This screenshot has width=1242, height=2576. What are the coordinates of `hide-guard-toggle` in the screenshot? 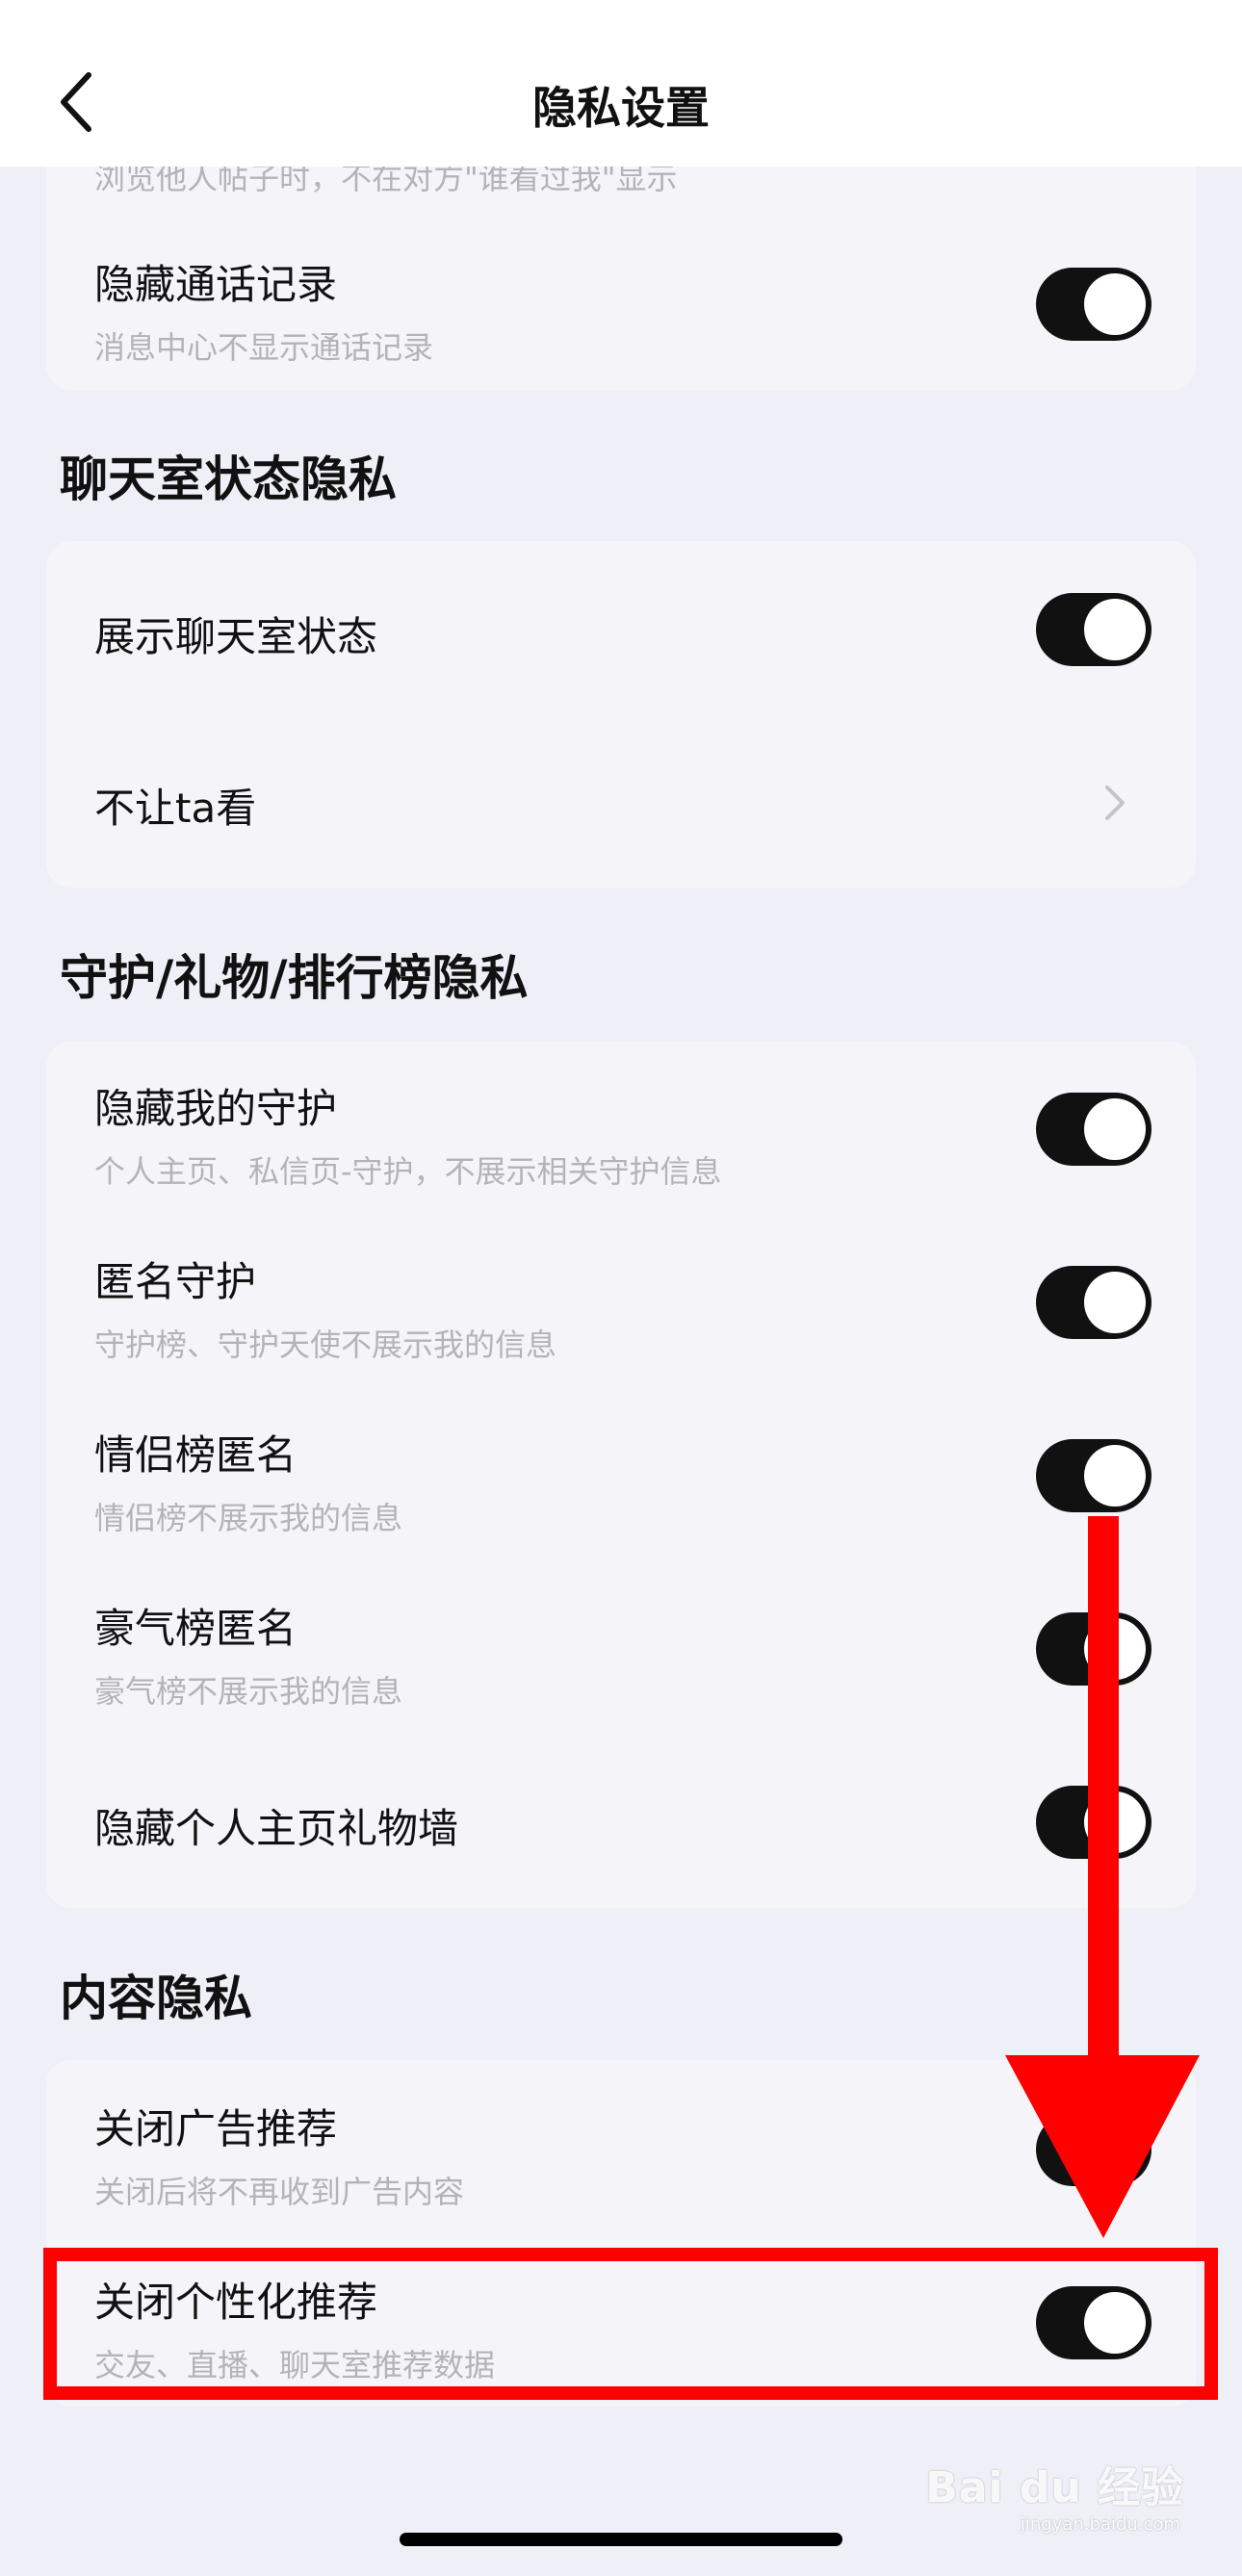 It's located at (1093, 1130).